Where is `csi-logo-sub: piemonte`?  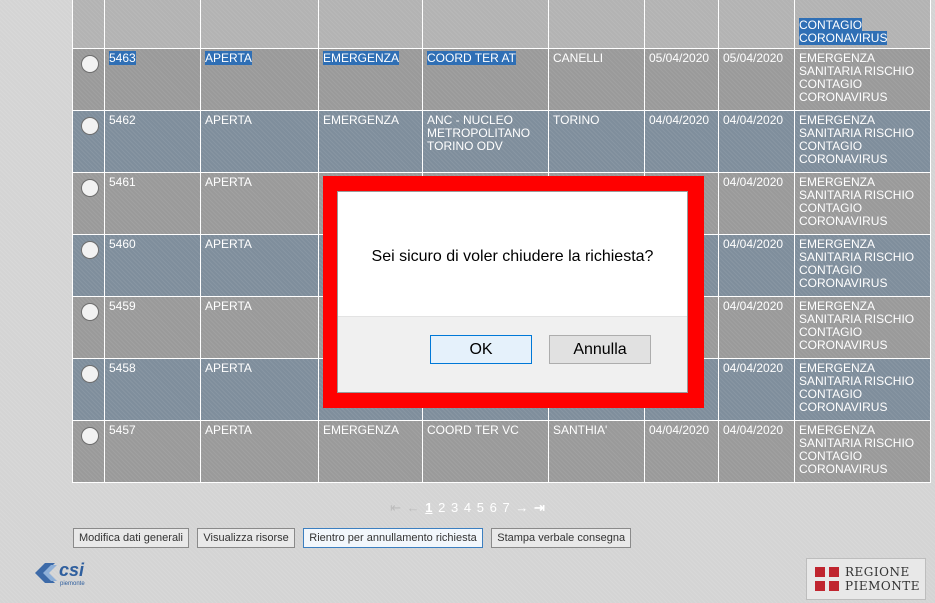 csi-logo-sub: piemonte is located at coordinates (72, 584).